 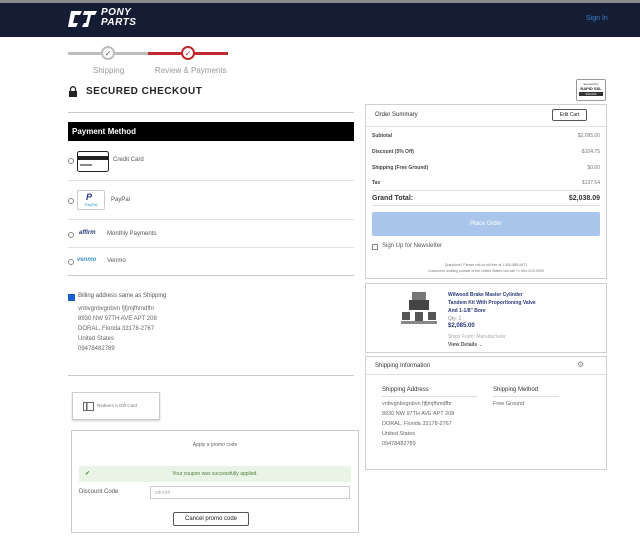 I want to click on edit-cart-button: Edit Cart, so click(x=569, y=115).